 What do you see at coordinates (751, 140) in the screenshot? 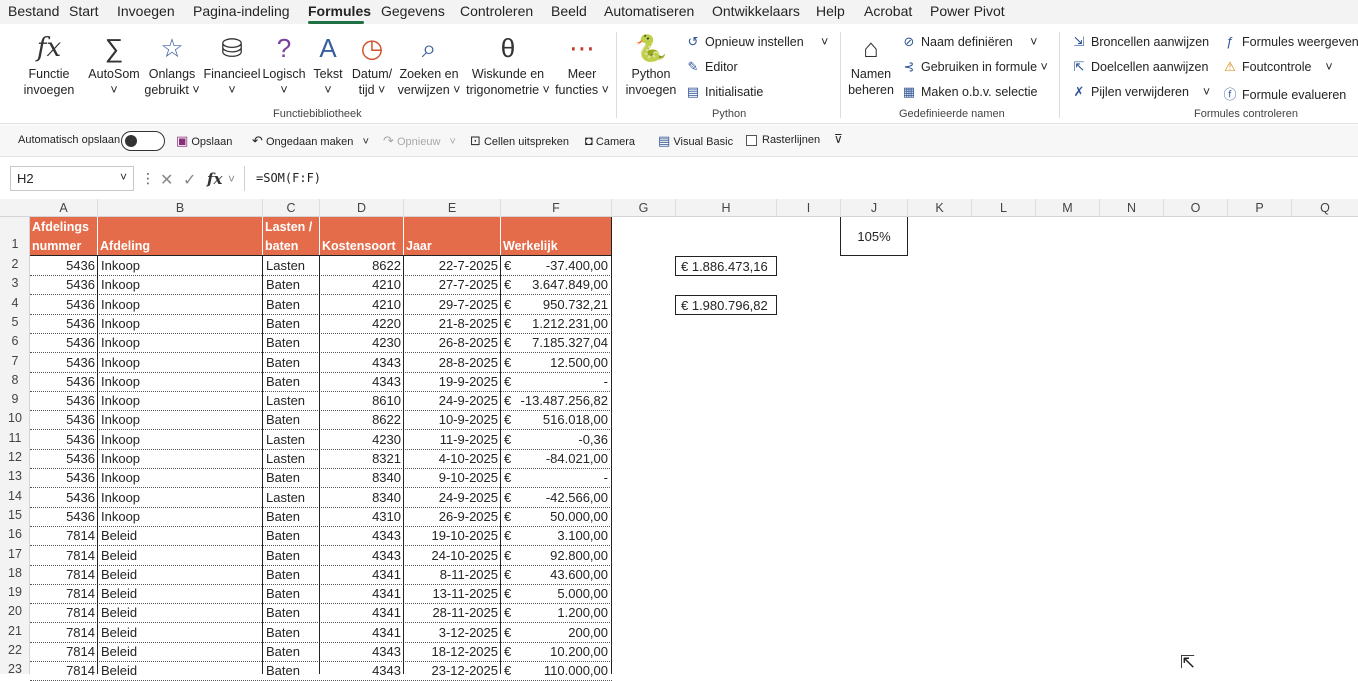
I see `gridlines-checkbox` at bounding box center [751, 140].